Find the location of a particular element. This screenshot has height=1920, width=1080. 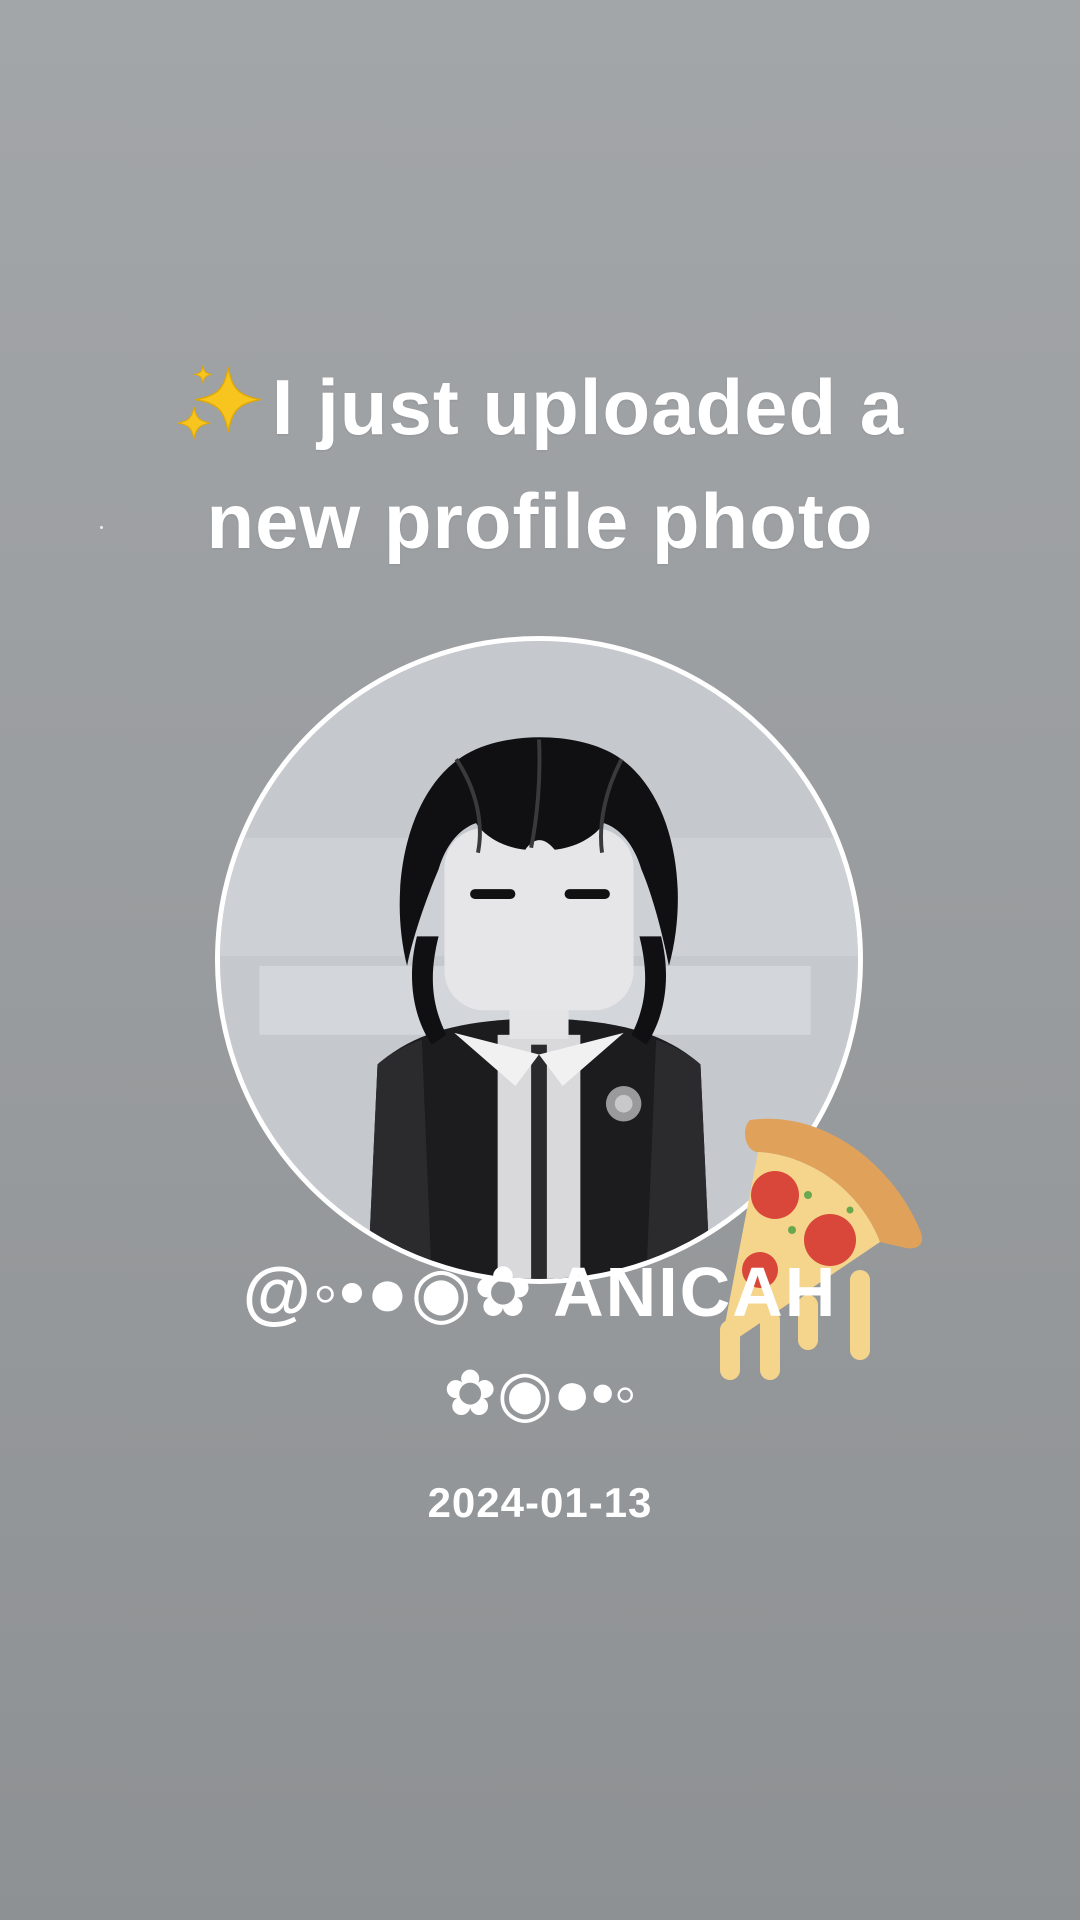

username-line-2: ✿◉●•◦ is located at coordinates (540, 1393).